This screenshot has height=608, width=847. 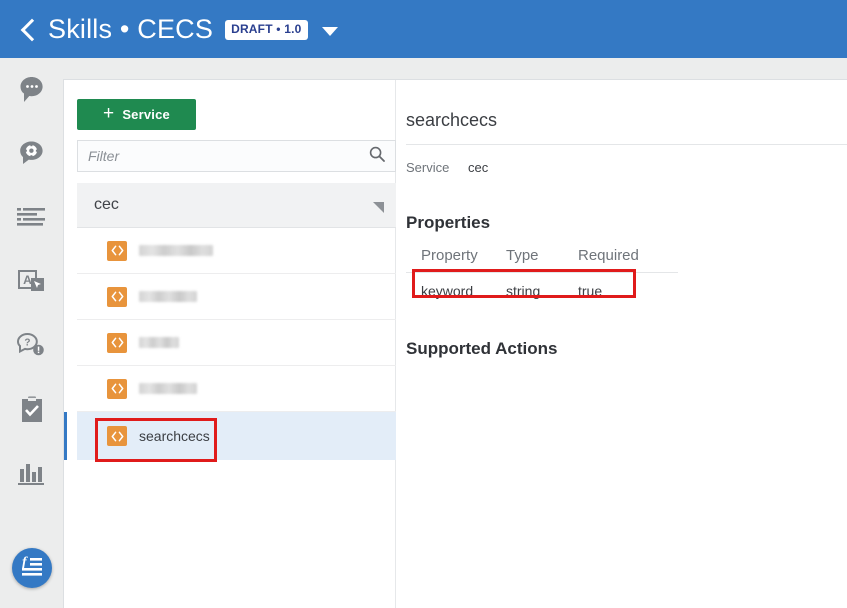 What do you see at coordinates (423, 29) in the screenshot?
I see `app-header: Skills • CECS DRAFT • 1.0` at bounding box center [423, 29].